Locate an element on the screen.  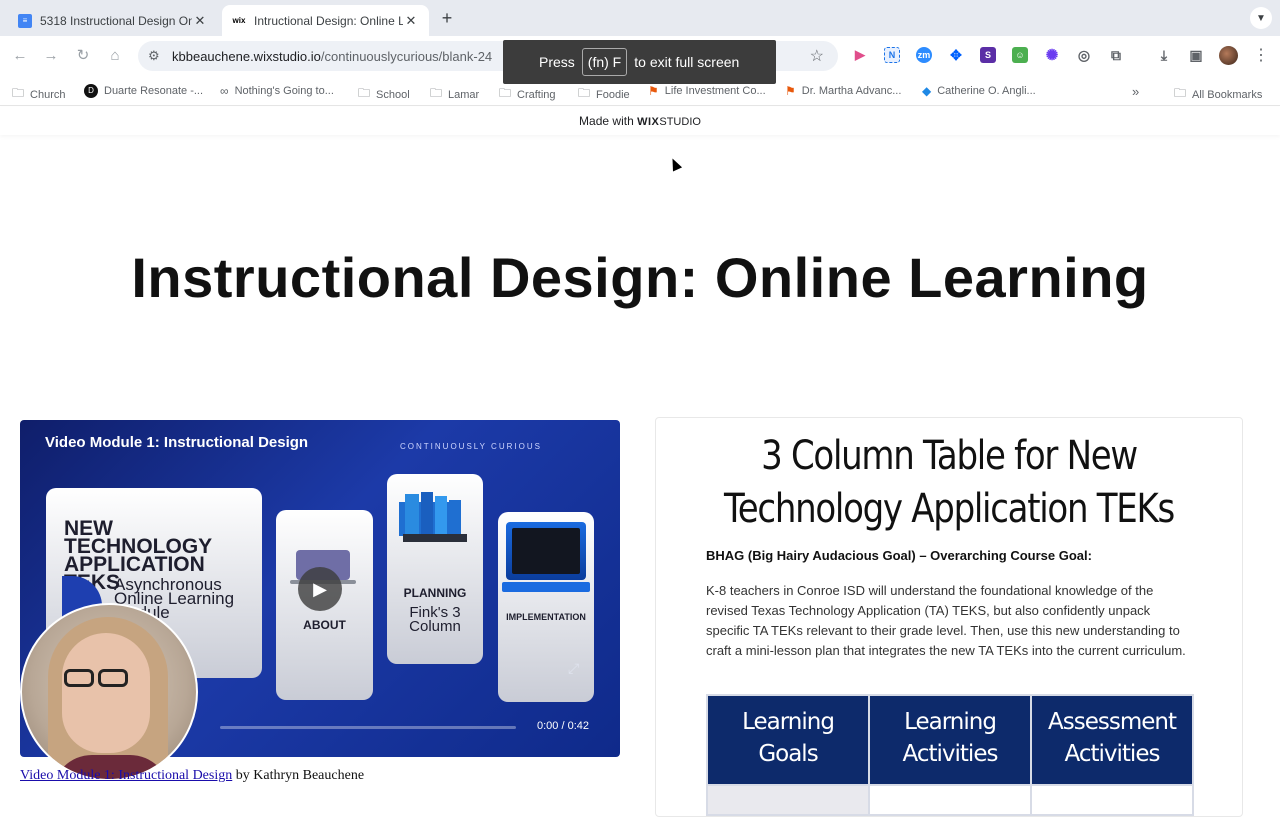
reload-icon: ↻ is located at coordinates (83, 56).